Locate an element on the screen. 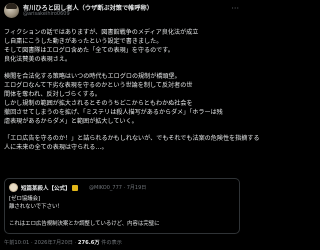 This screenshot has height=250, width=320. post-line: エログロなんて下劣な表現を守るのかという世論を制して反対者の世 is located at coordinates (98, 86).